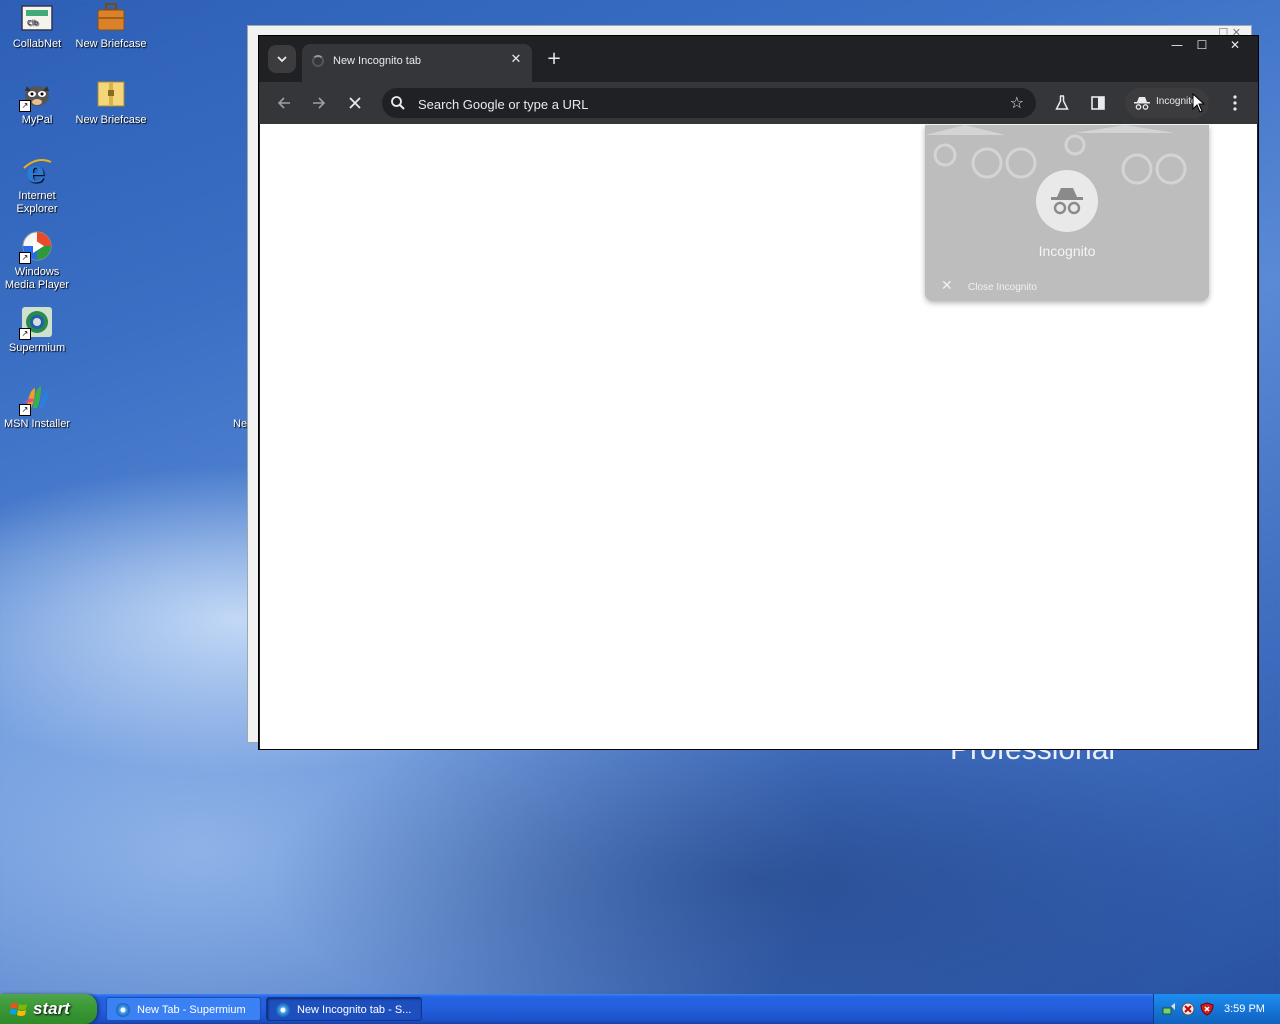 Image resolution: width=1280 pixels, height=1024 pixels. I want to click on close-incognito-icon: ✕, so click(947, 286).